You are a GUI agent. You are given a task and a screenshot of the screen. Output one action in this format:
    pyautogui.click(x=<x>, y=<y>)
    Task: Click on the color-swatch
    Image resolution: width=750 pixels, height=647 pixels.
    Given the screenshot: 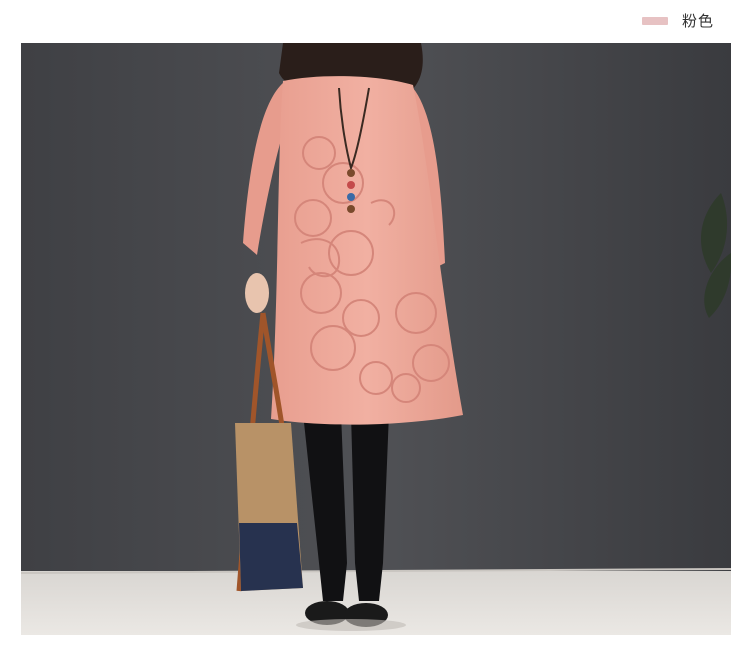 What is the action you would take?
    pyautogui.click(x=654, y=20)
    